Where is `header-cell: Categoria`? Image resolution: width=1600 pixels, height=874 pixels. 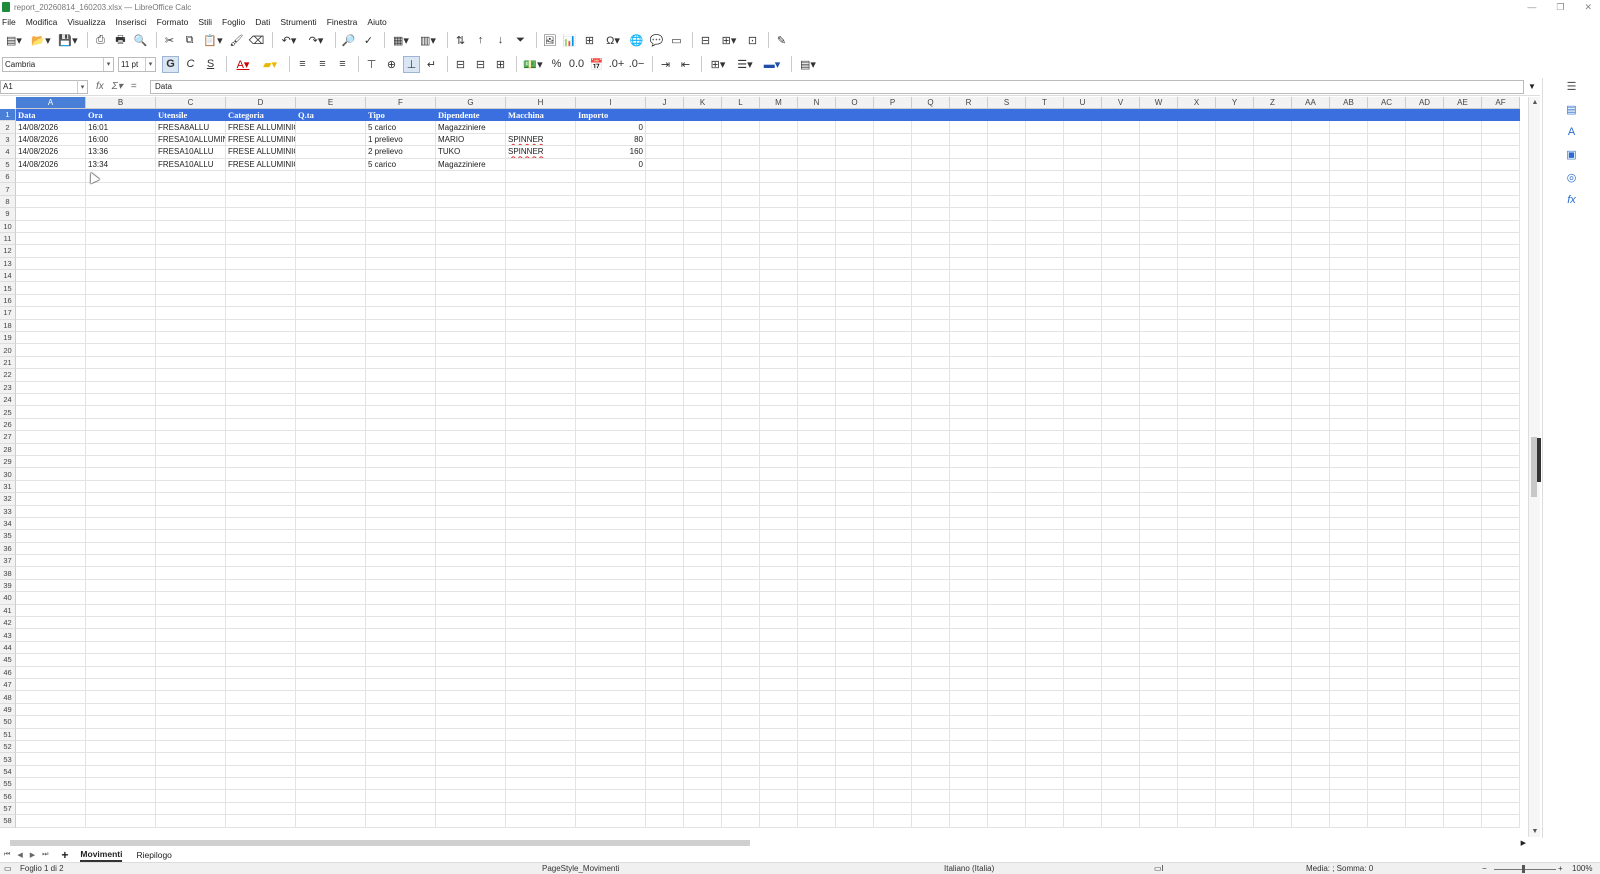 header-cell: Categoria is located at coordinates (261, 115).